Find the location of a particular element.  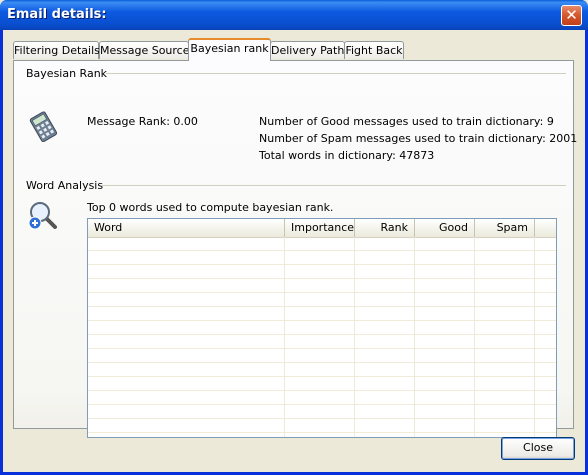

bayesian-rank-group-label: Bayesian Rank is located at coordinates (67, 73).